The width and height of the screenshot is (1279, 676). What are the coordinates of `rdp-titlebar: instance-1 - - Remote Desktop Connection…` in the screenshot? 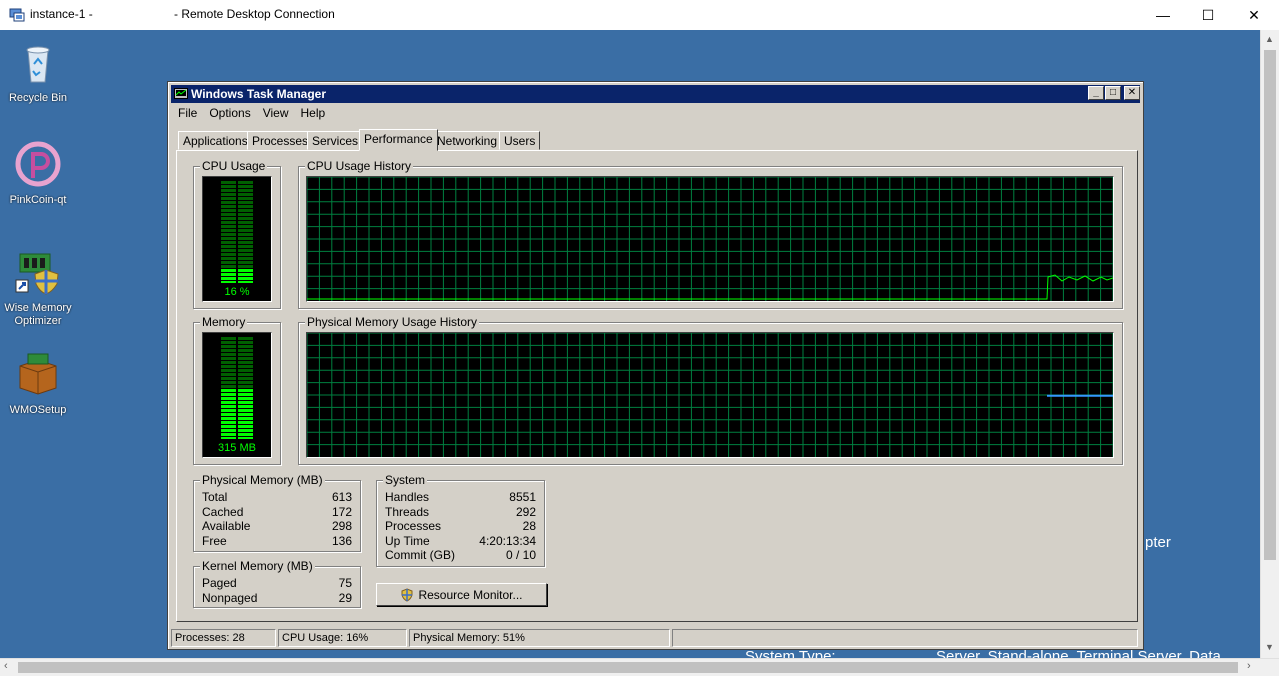 It's located at (639, 15).